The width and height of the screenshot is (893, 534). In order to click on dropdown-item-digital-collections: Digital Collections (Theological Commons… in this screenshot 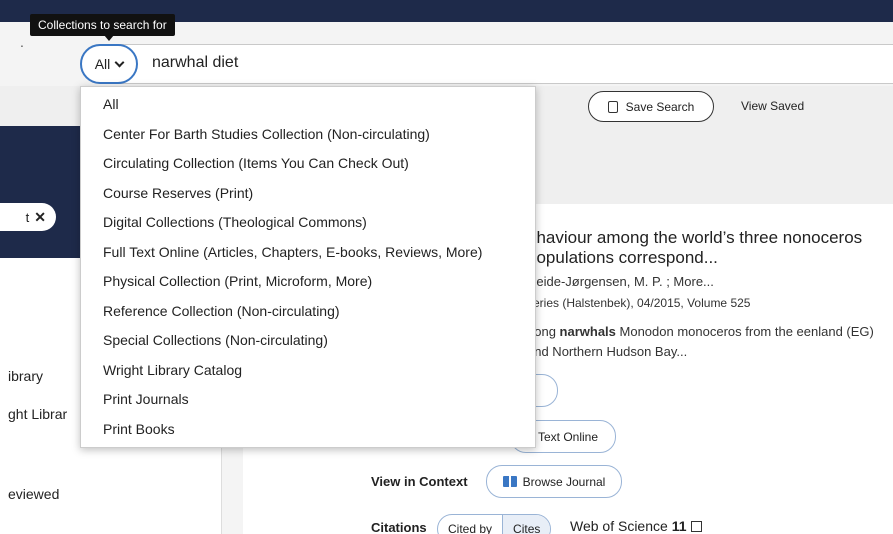, I will do `click(235, 222)`.